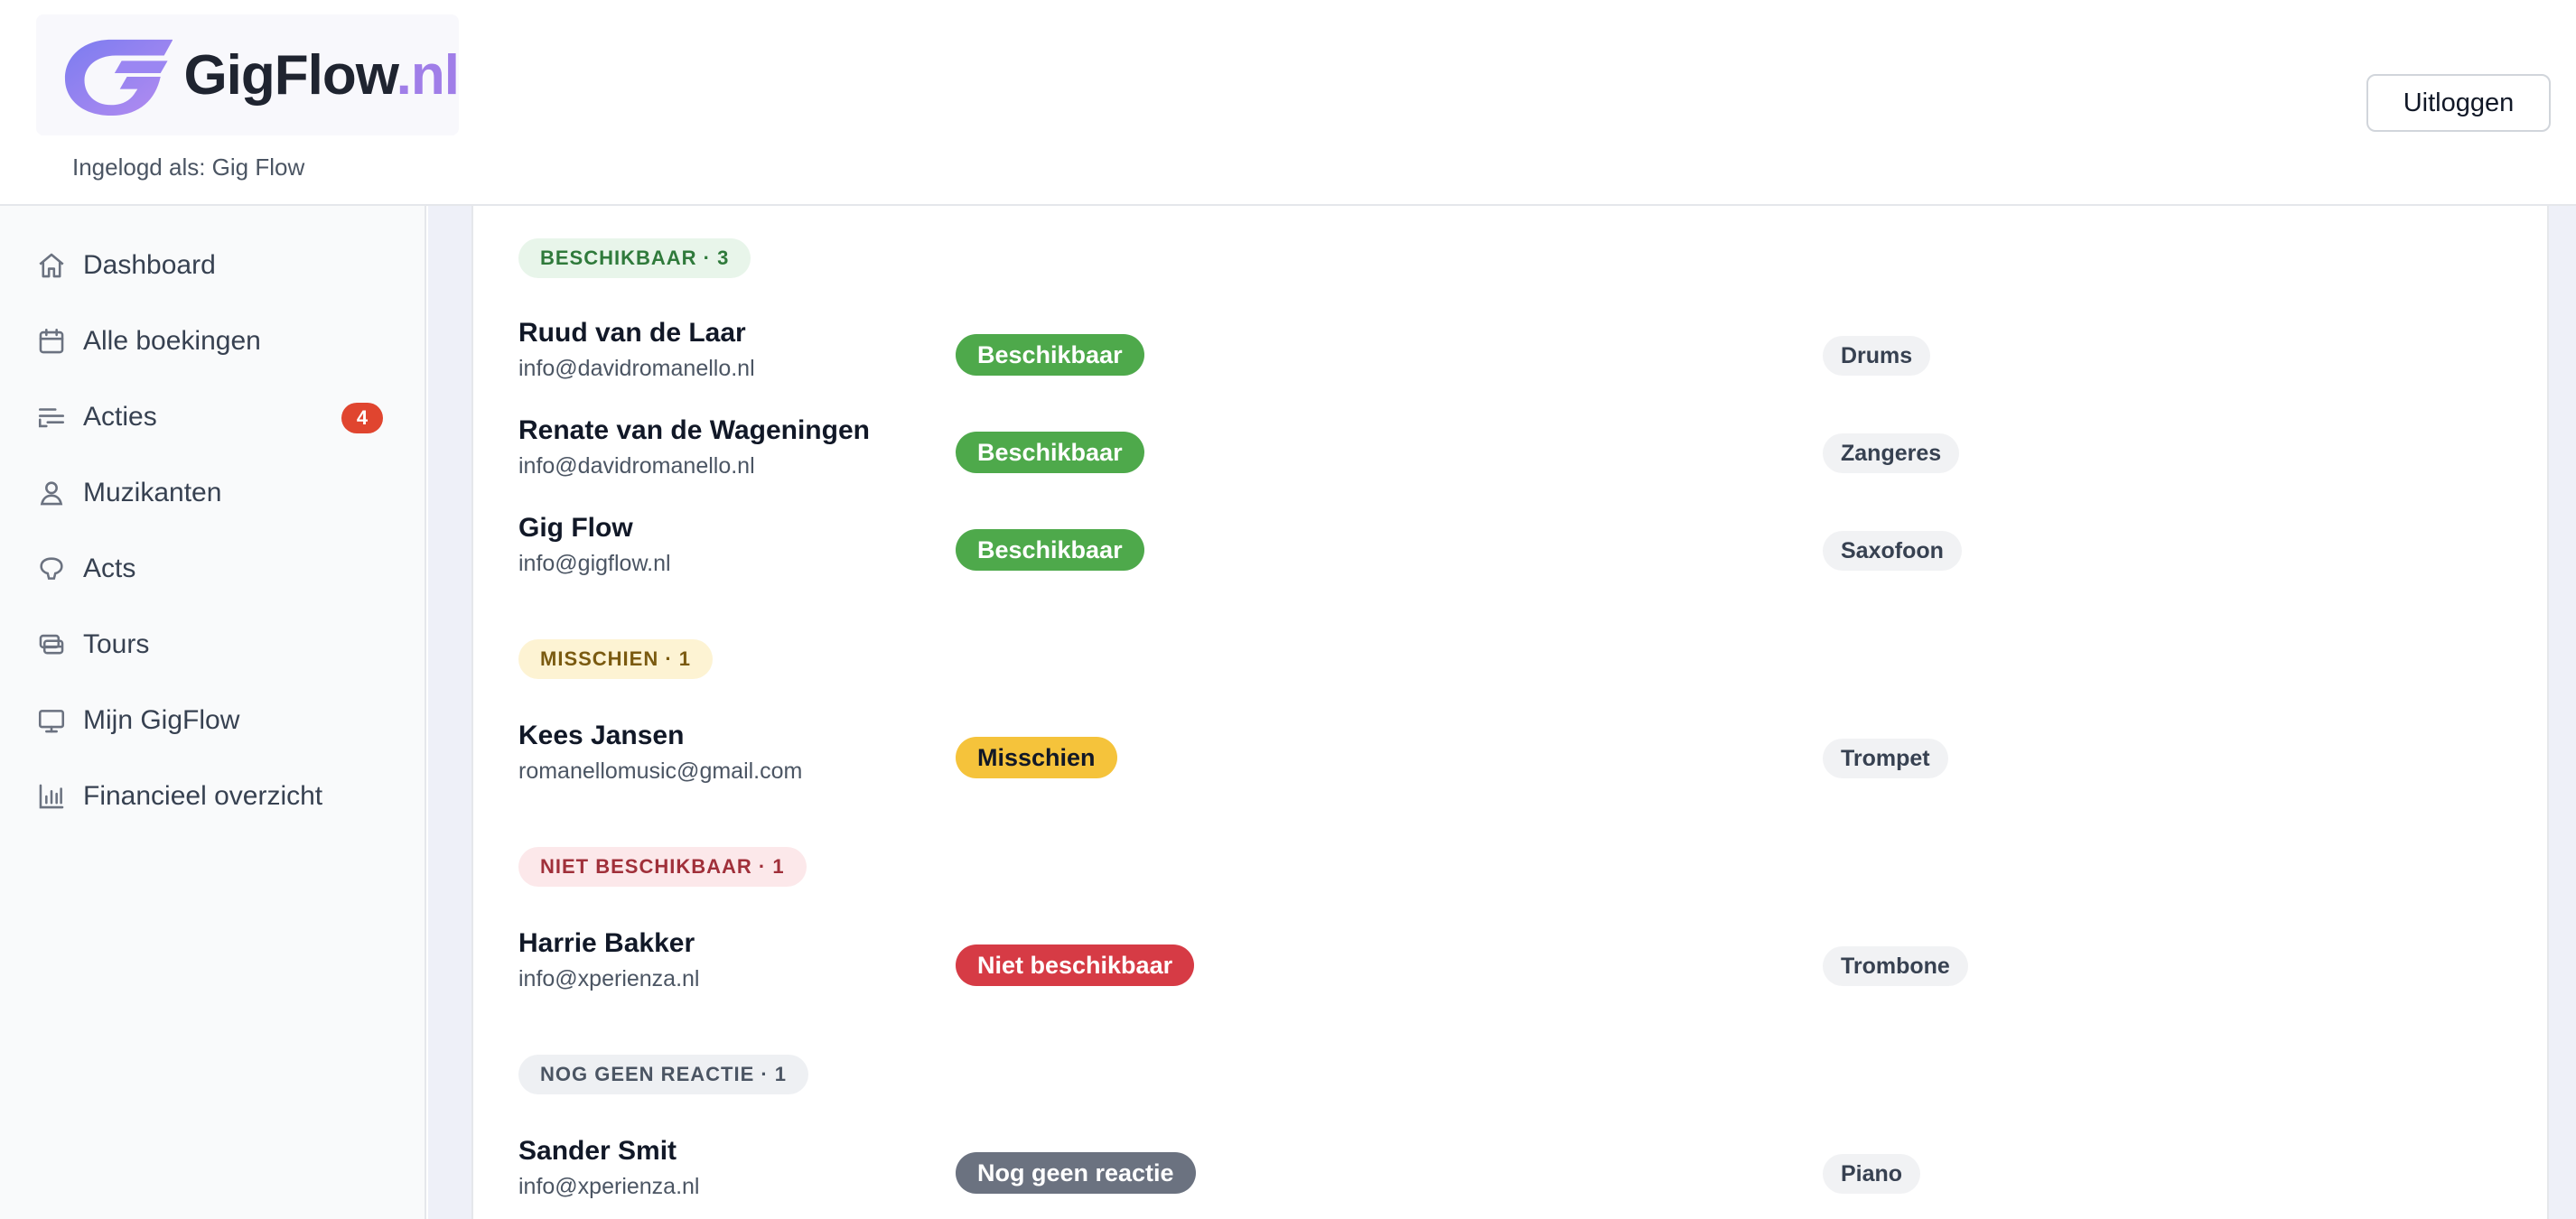  I want to click on sidebar-item-alle-boekingen: Alle boekingen, so click(216, 341).